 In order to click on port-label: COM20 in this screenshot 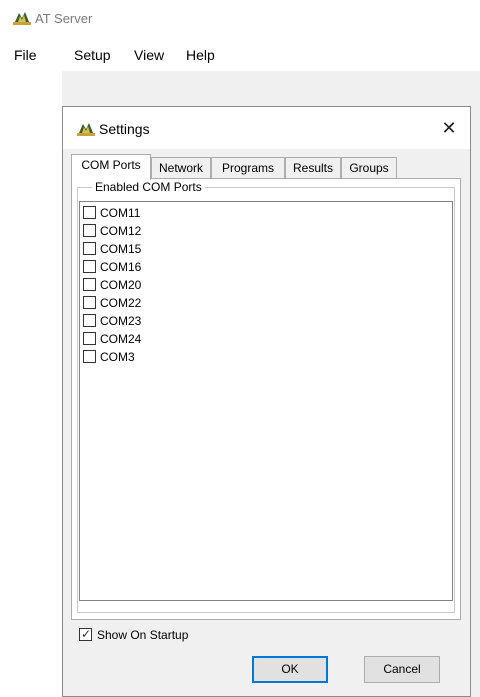, I will do `click(121, 285)`.